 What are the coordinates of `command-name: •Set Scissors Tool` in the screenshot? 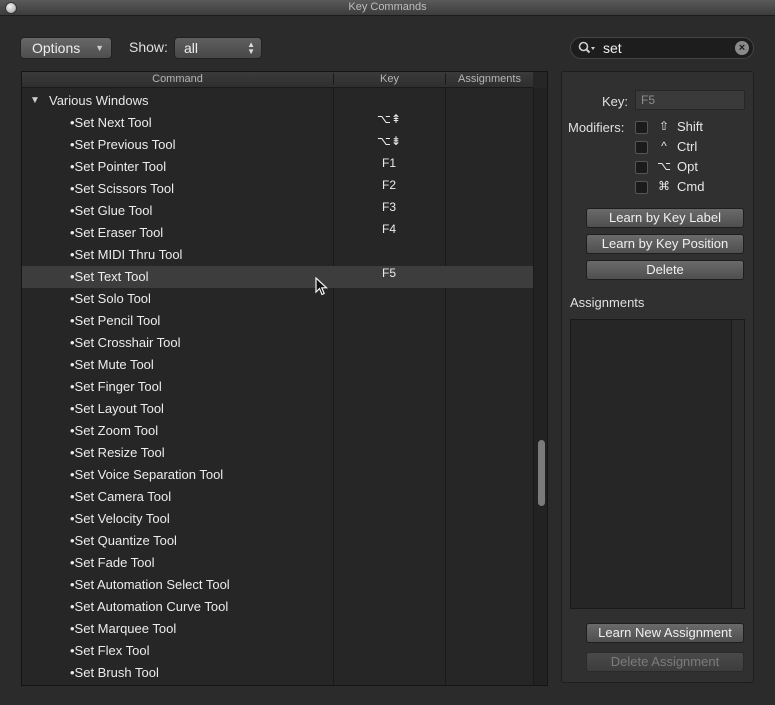 It's located at (122, 188).